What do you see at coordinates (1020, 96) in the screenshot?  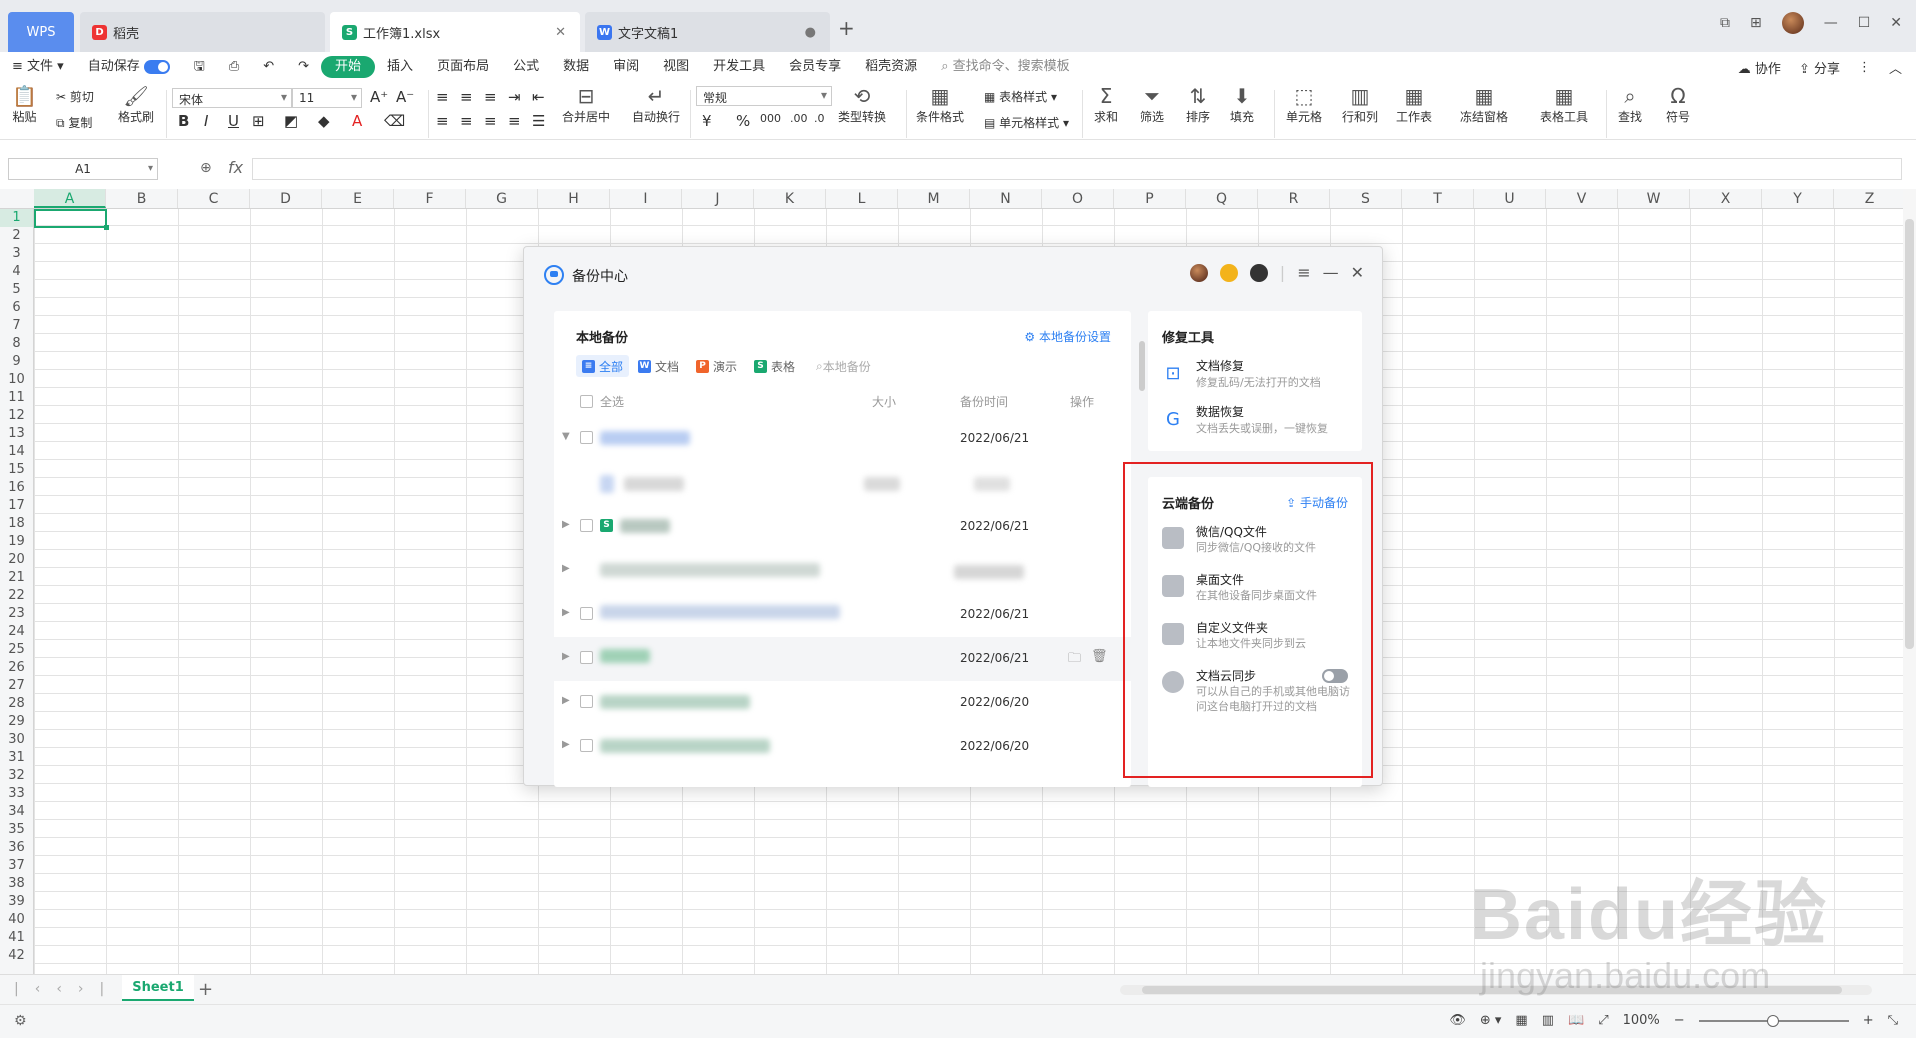 I see `table-style-button: ▦ 表格样式 ▾` at bounding box center [1020, 96].